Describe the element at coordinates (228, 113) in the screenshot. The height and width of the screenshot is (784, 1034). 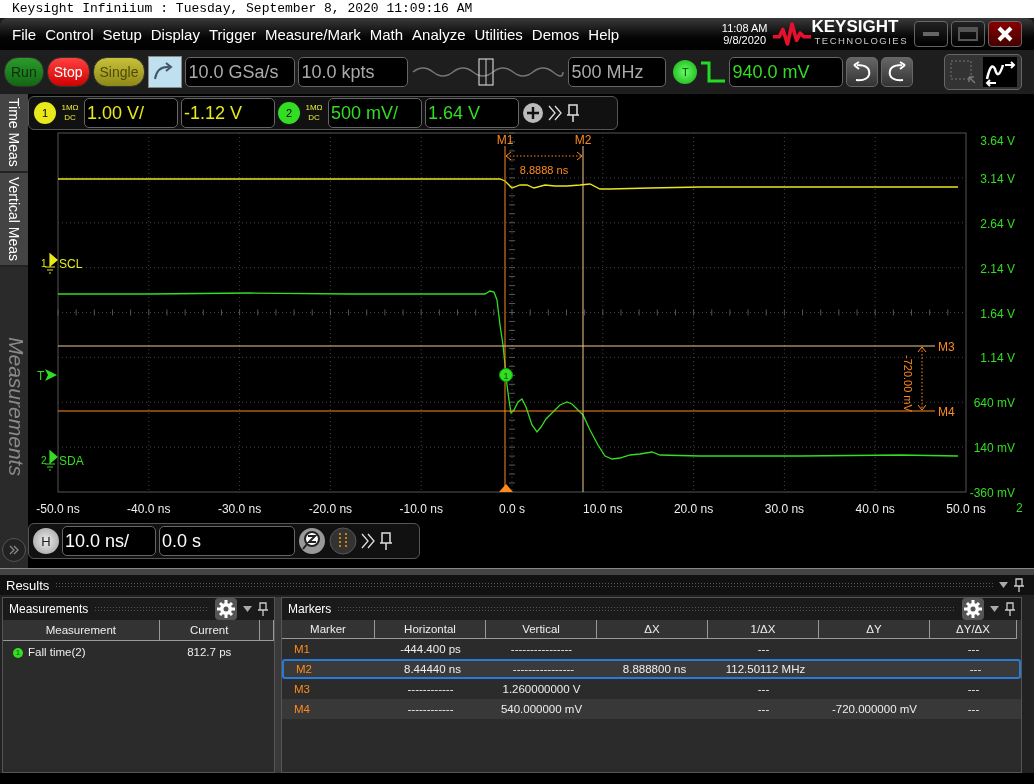
I see `vertical-offset-field: -1.12 V` at that location.